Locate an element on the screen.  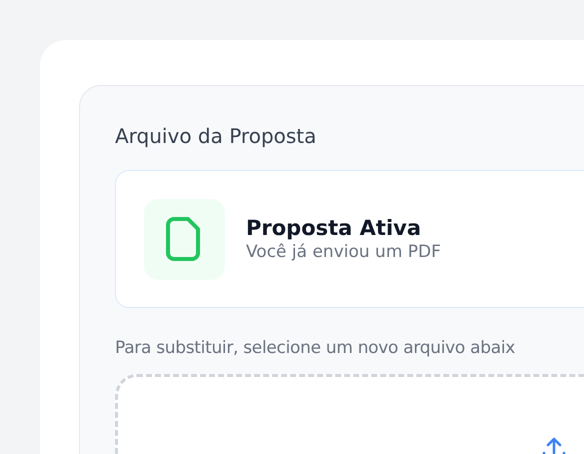
active-file-title: Proposta Ativa is located at coordinates (334, 228).